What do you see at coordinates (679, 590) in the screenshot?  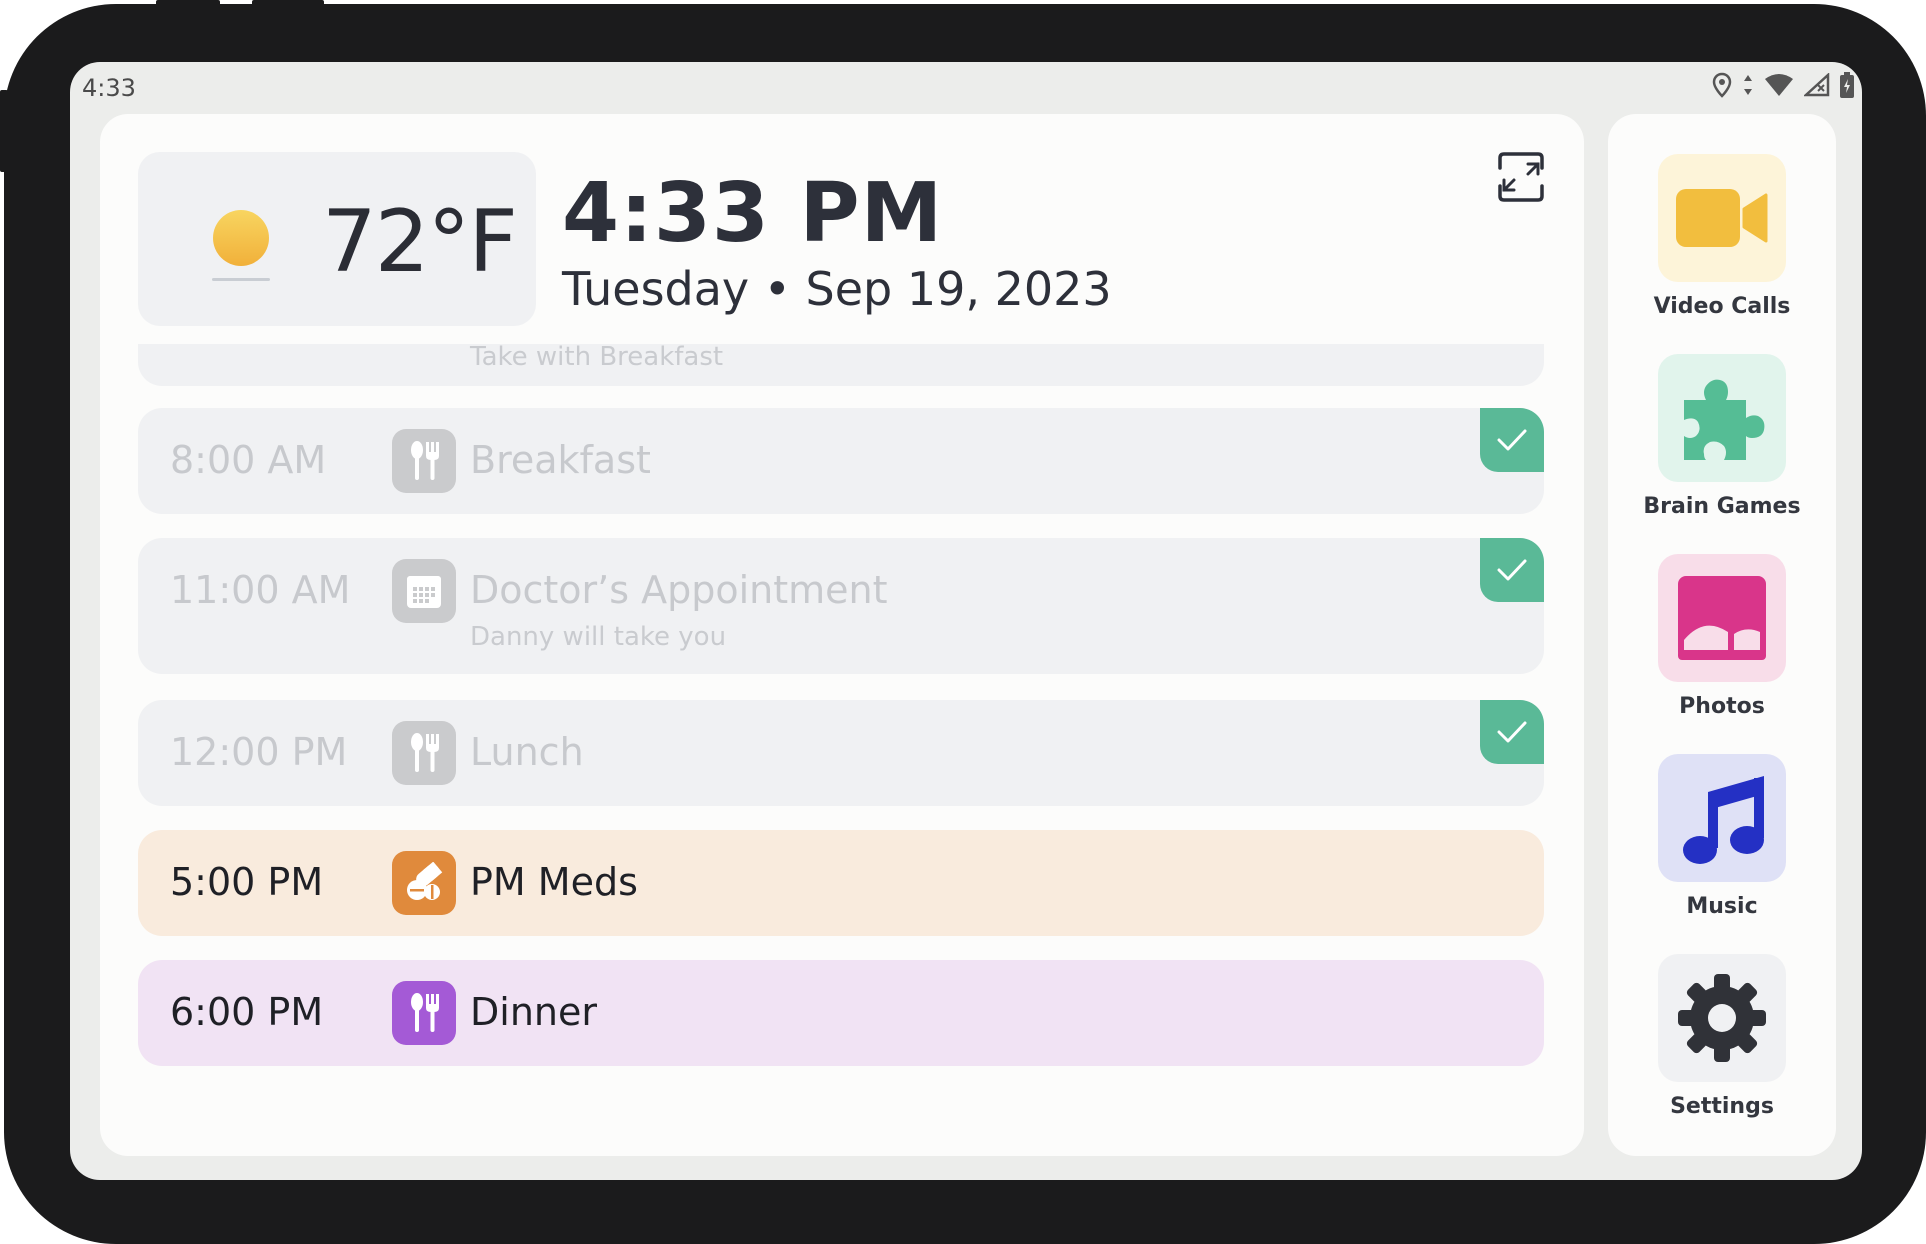 I see `event-title: Doctor’s Appointment` at bounding box center [679, 590].